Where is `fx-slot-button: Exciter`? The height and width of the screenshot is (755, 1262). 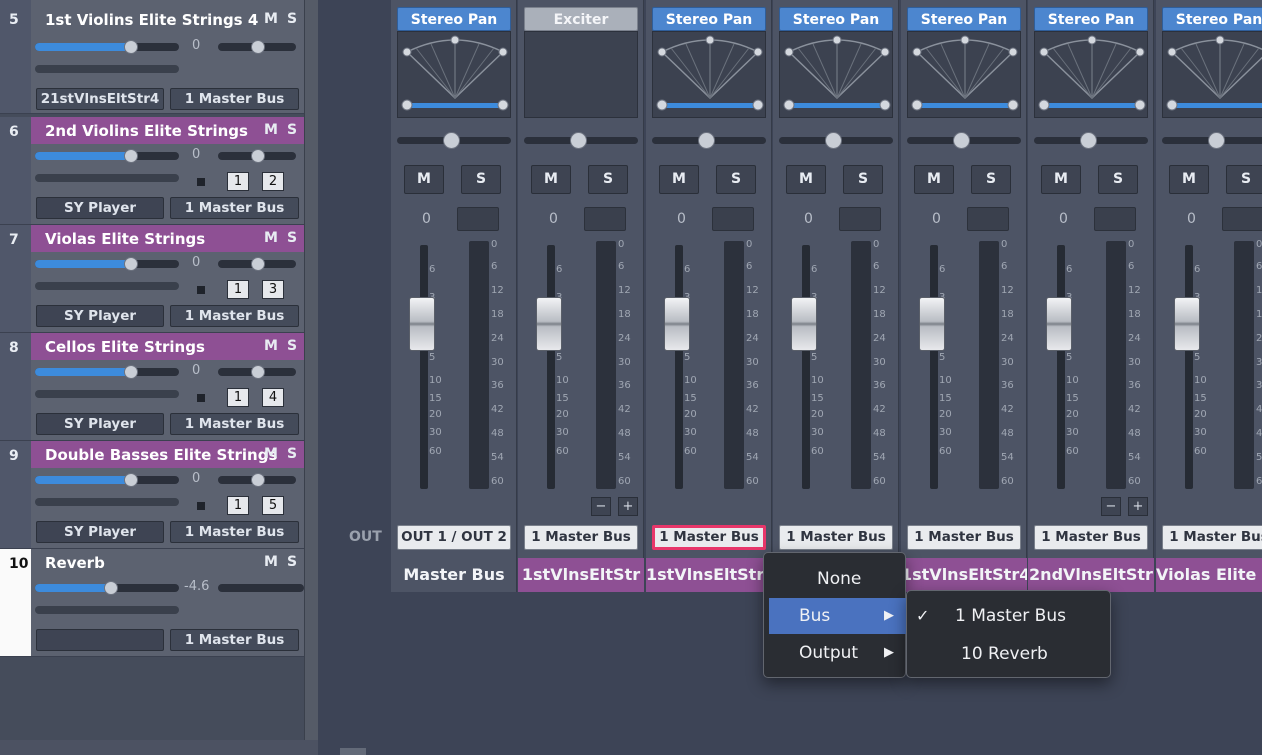
fx-slot-button: Exciter is located at coordinates (581, 19).